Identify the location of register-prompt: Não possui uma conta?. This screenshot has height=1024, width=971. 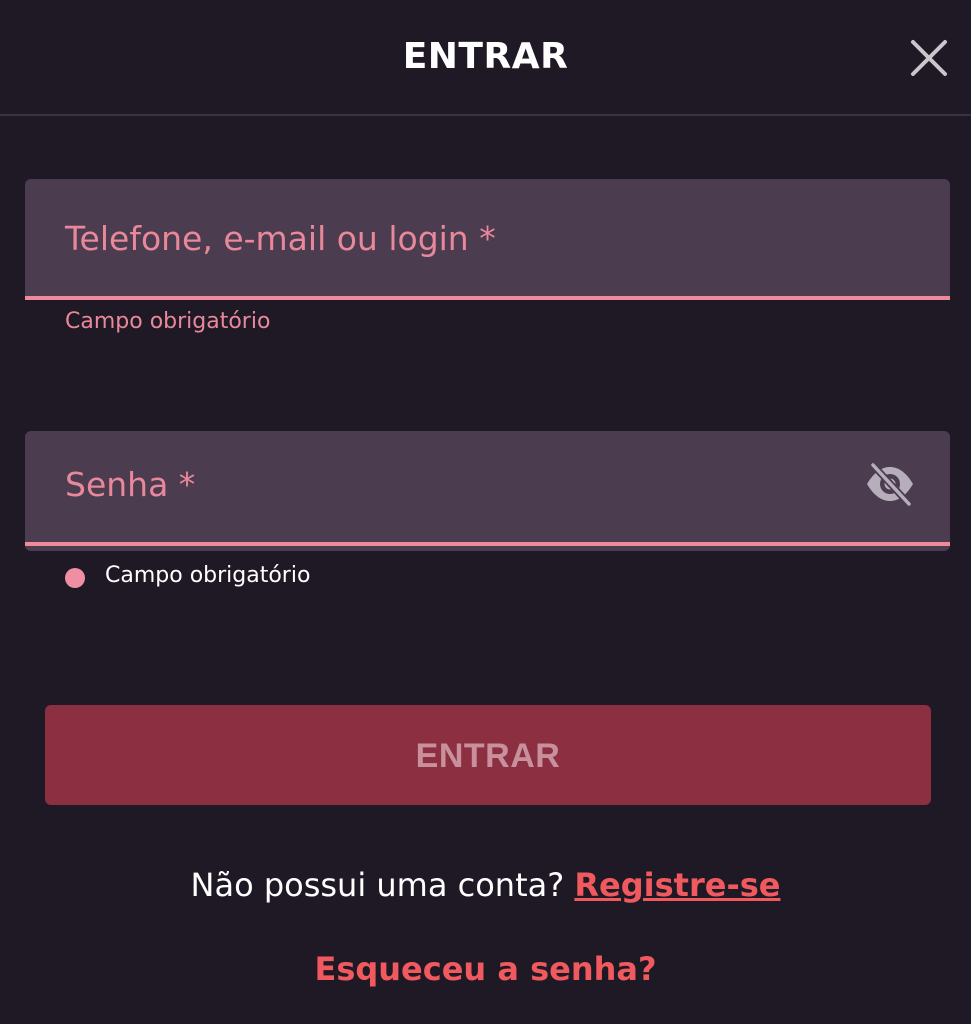
(377, 885).